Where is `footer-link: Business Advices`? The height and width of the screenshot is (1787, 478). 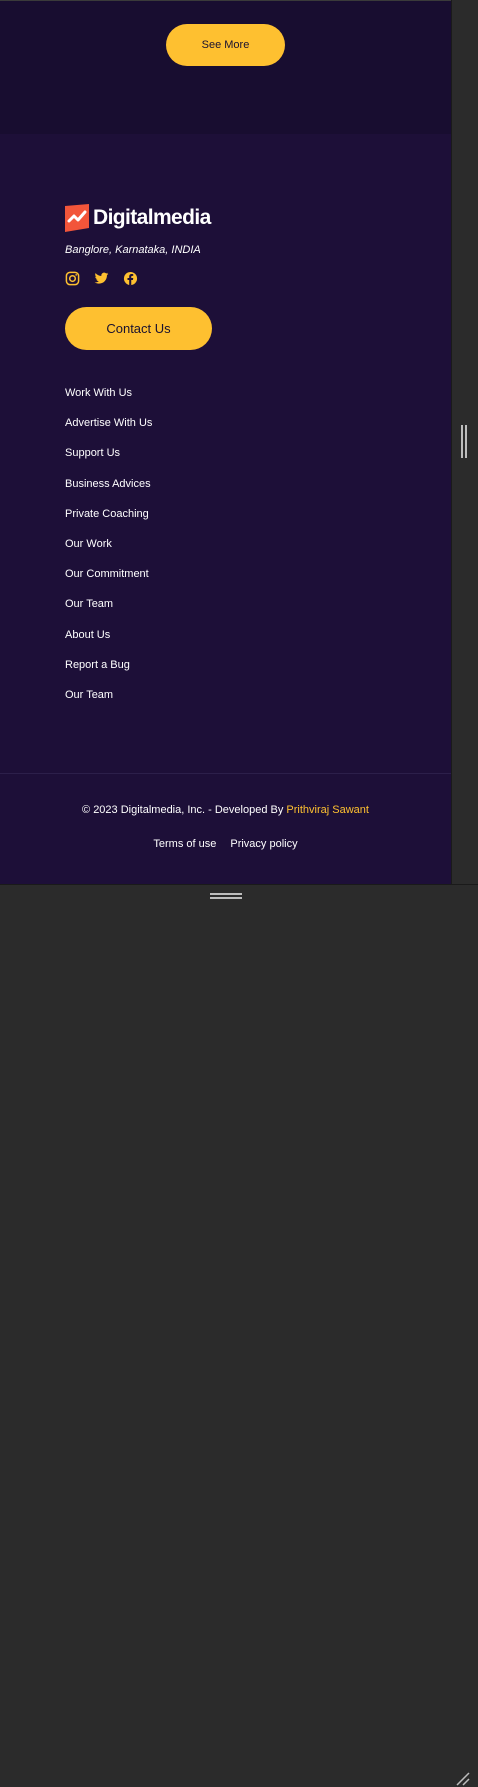
footer-link: Business Advices is located at coordinates (108, 492).